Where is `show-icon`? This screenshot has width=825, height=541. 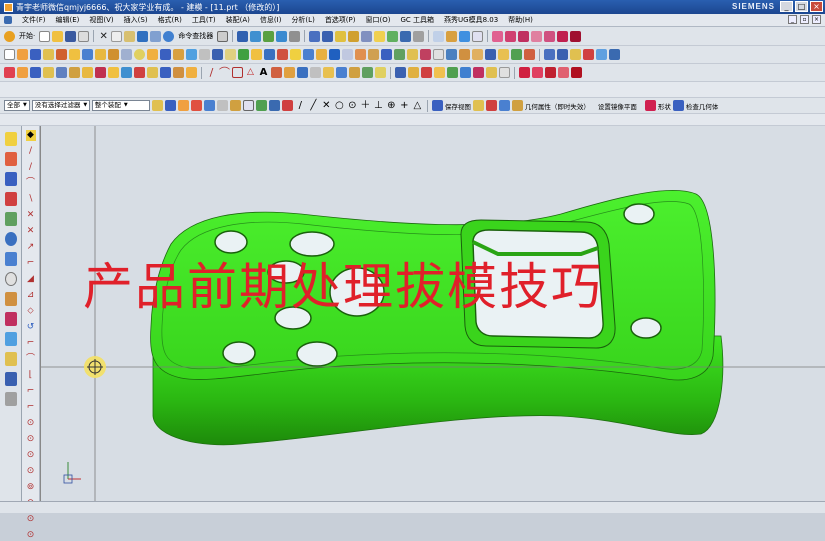 show-icon is located at coordinates (452, 72).